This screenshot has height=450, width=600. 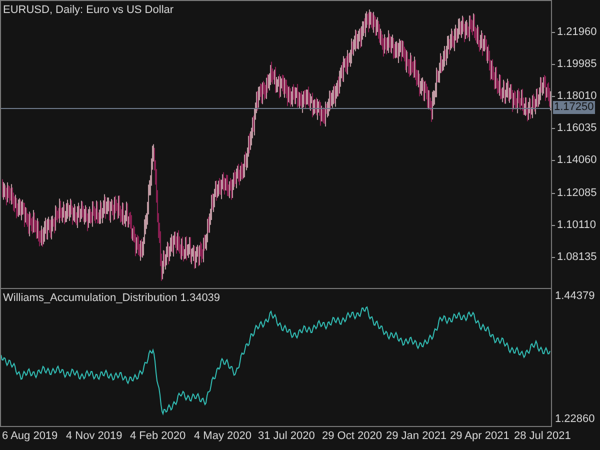 What do you see at coordinates (575, 296) in the screenshot?
I see `indicator-axis-label: 1.44379` at bounding box center [575, 296].